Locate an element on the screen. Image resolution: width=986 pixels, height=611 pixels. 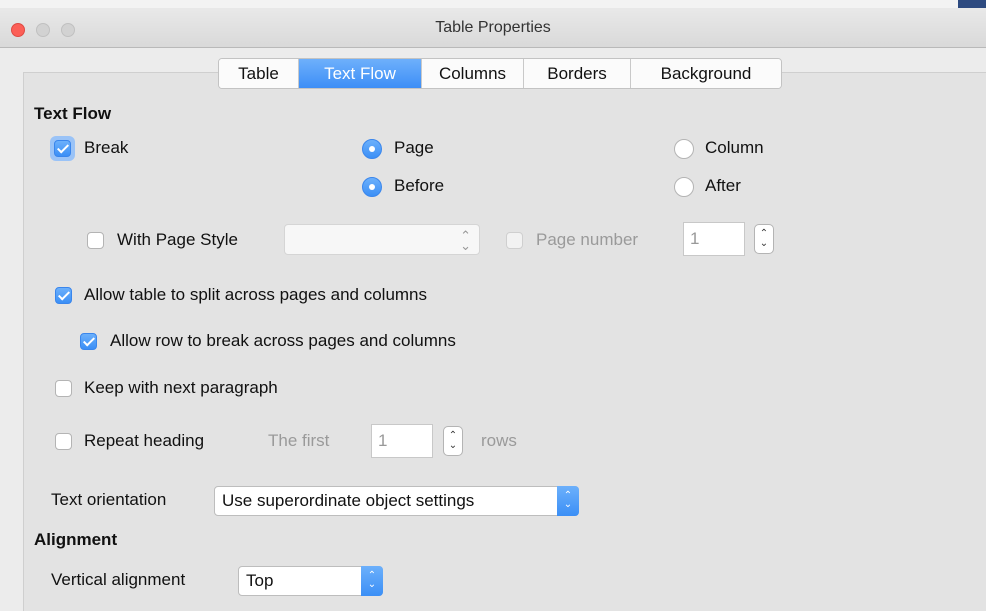
after-radio-label: After is located at coordinates (723, 185).